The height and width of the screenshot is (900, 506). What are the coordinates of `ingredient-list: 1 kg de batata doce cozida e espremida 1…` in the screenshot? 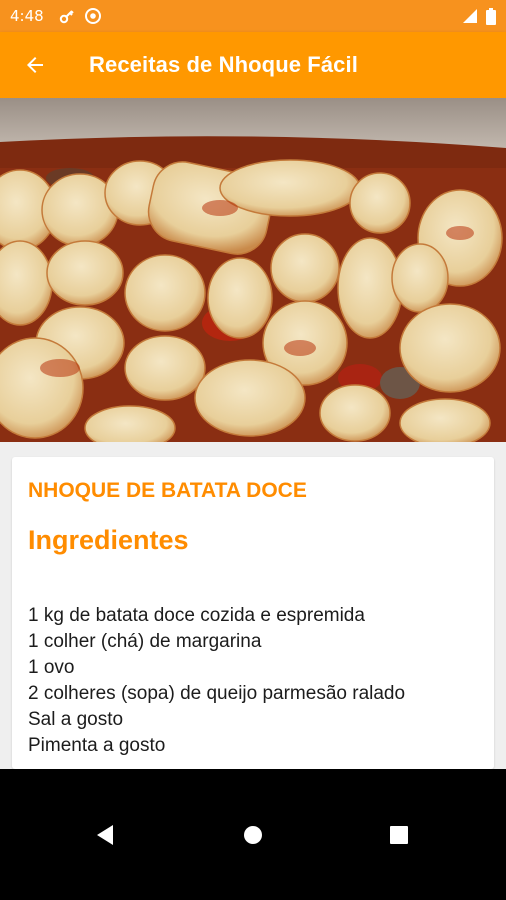 It's located at (216, 681).